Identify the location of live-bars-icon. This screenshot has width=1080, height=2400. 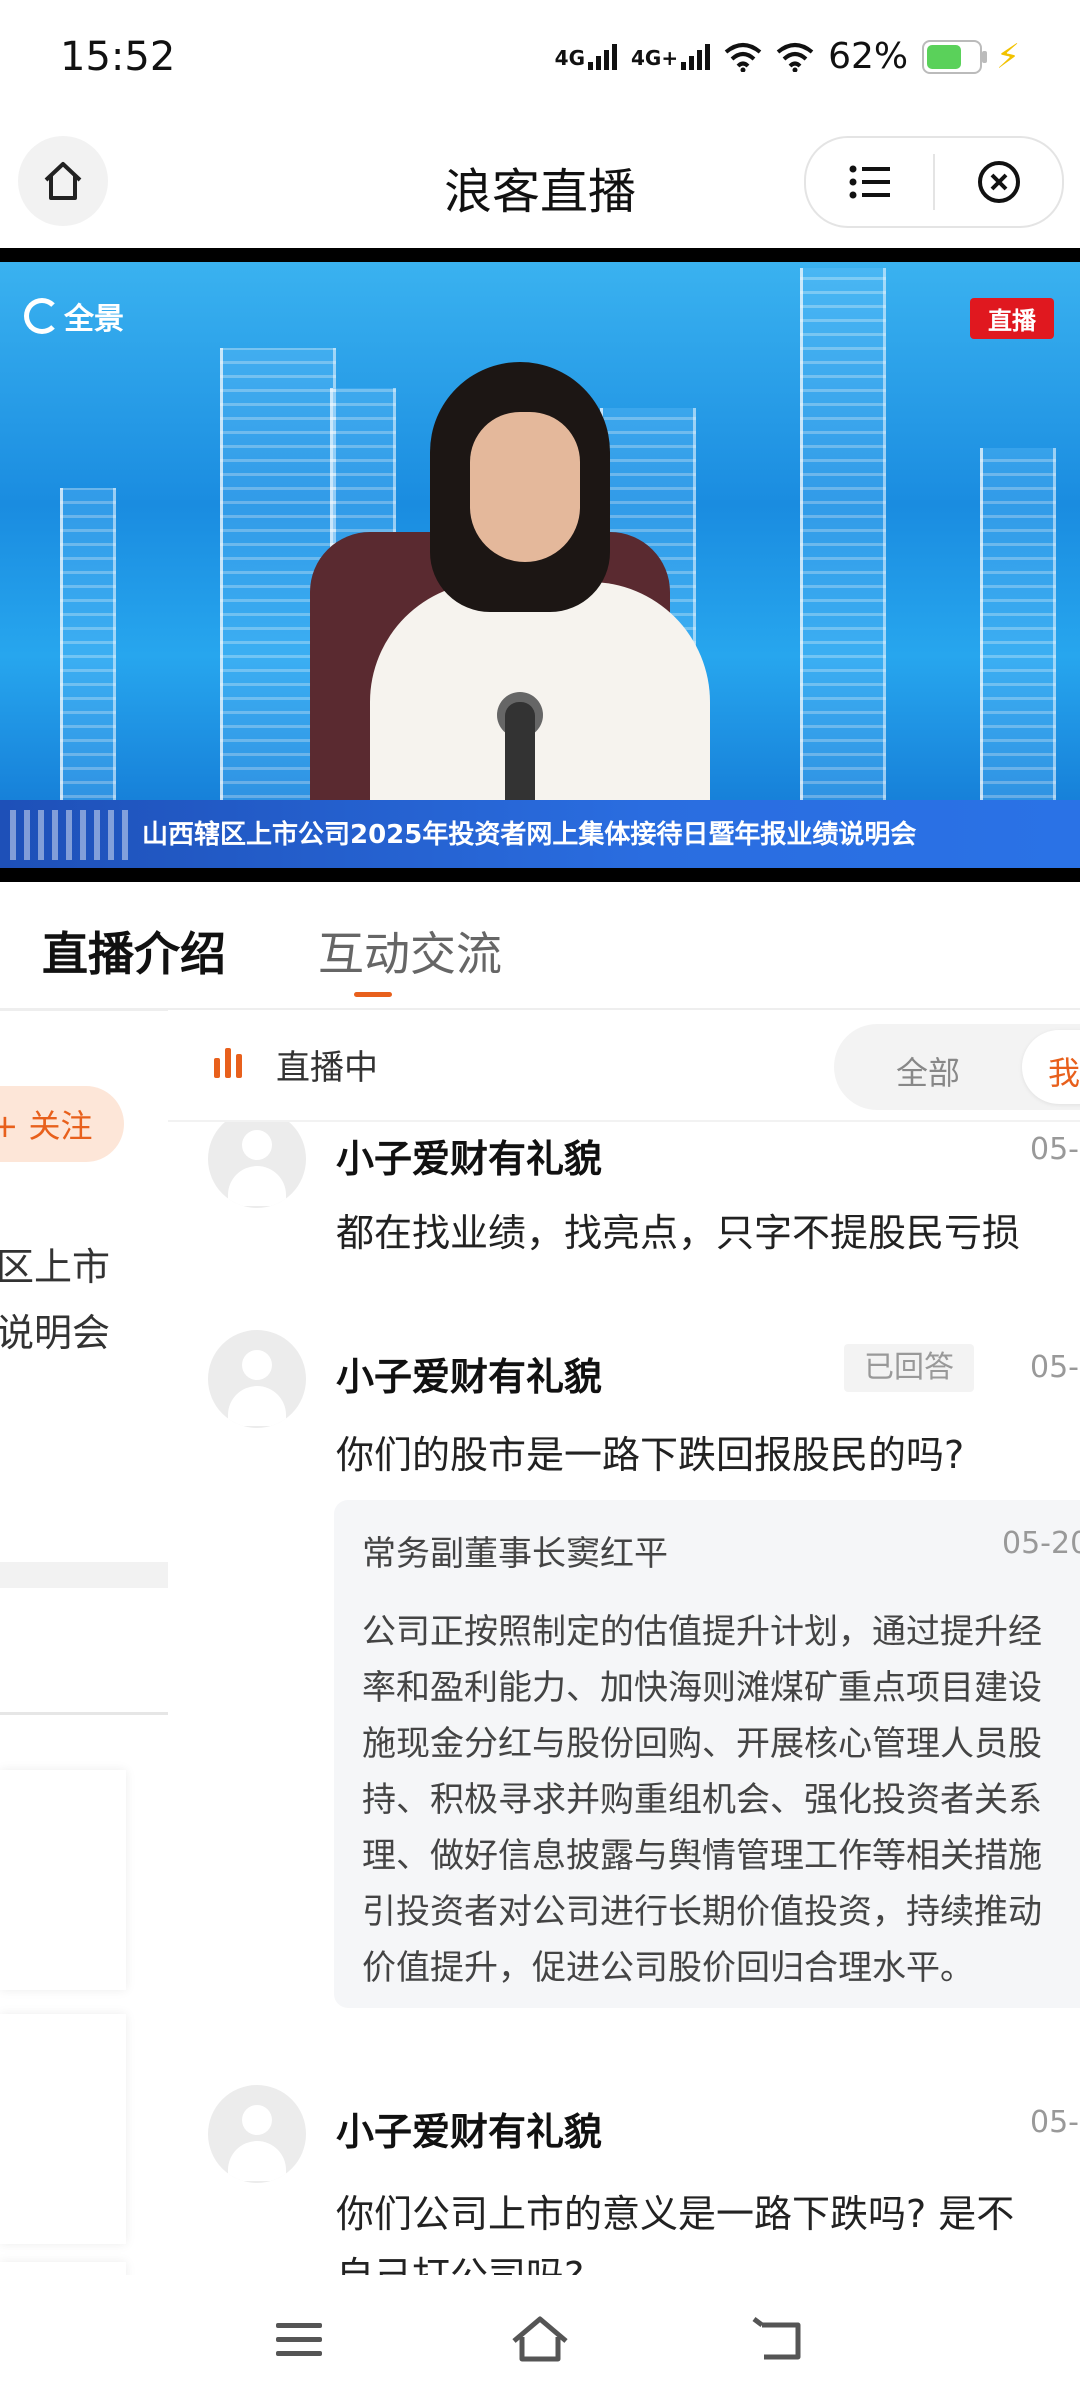
(228, 1062).